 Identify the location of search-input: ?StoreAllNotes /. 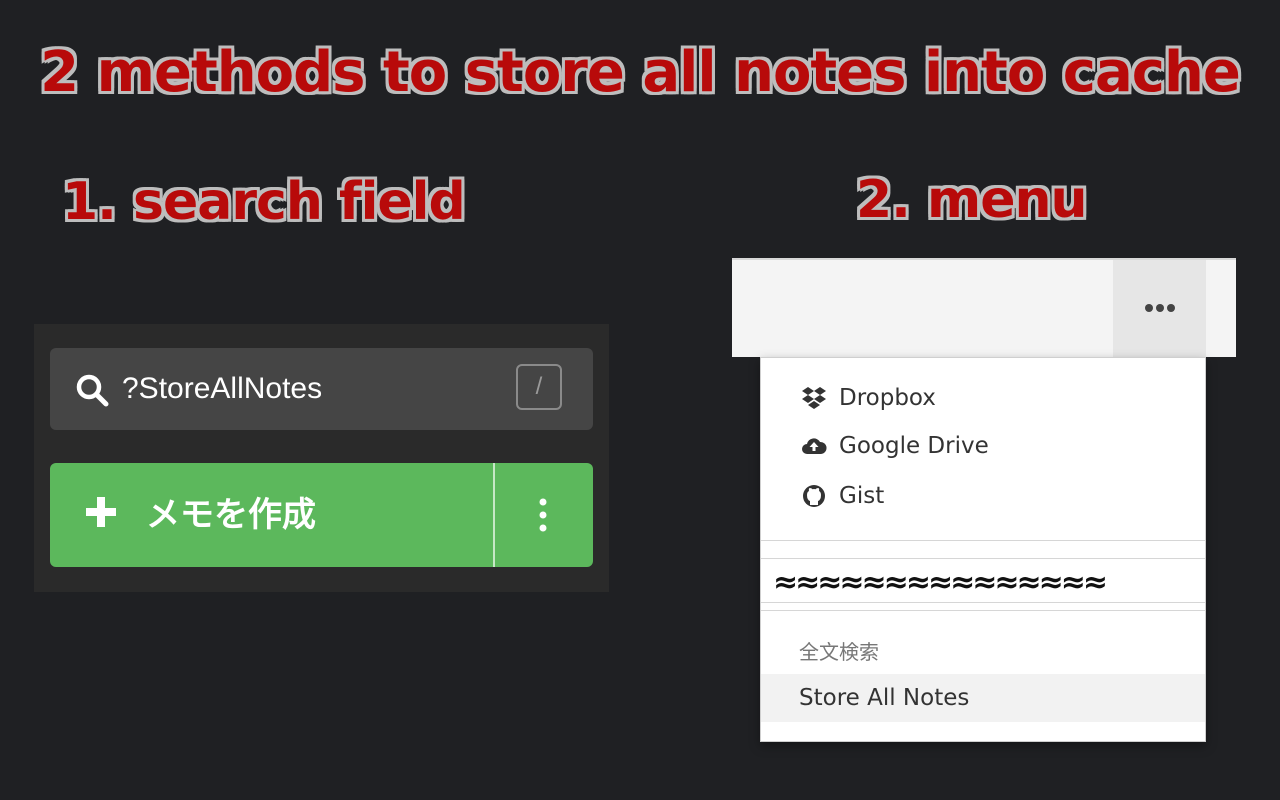
(321, 389).